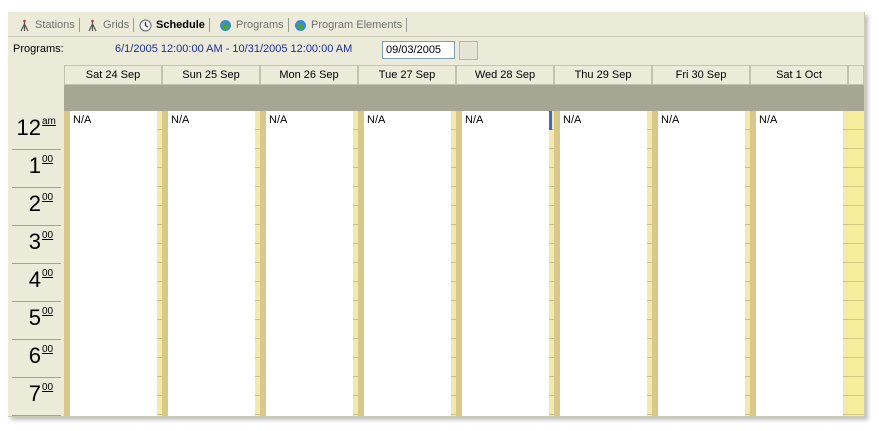 The height and width of the screenshot is (431, 879). I want to click on hour-slot: 3 00, so click(36, 244).